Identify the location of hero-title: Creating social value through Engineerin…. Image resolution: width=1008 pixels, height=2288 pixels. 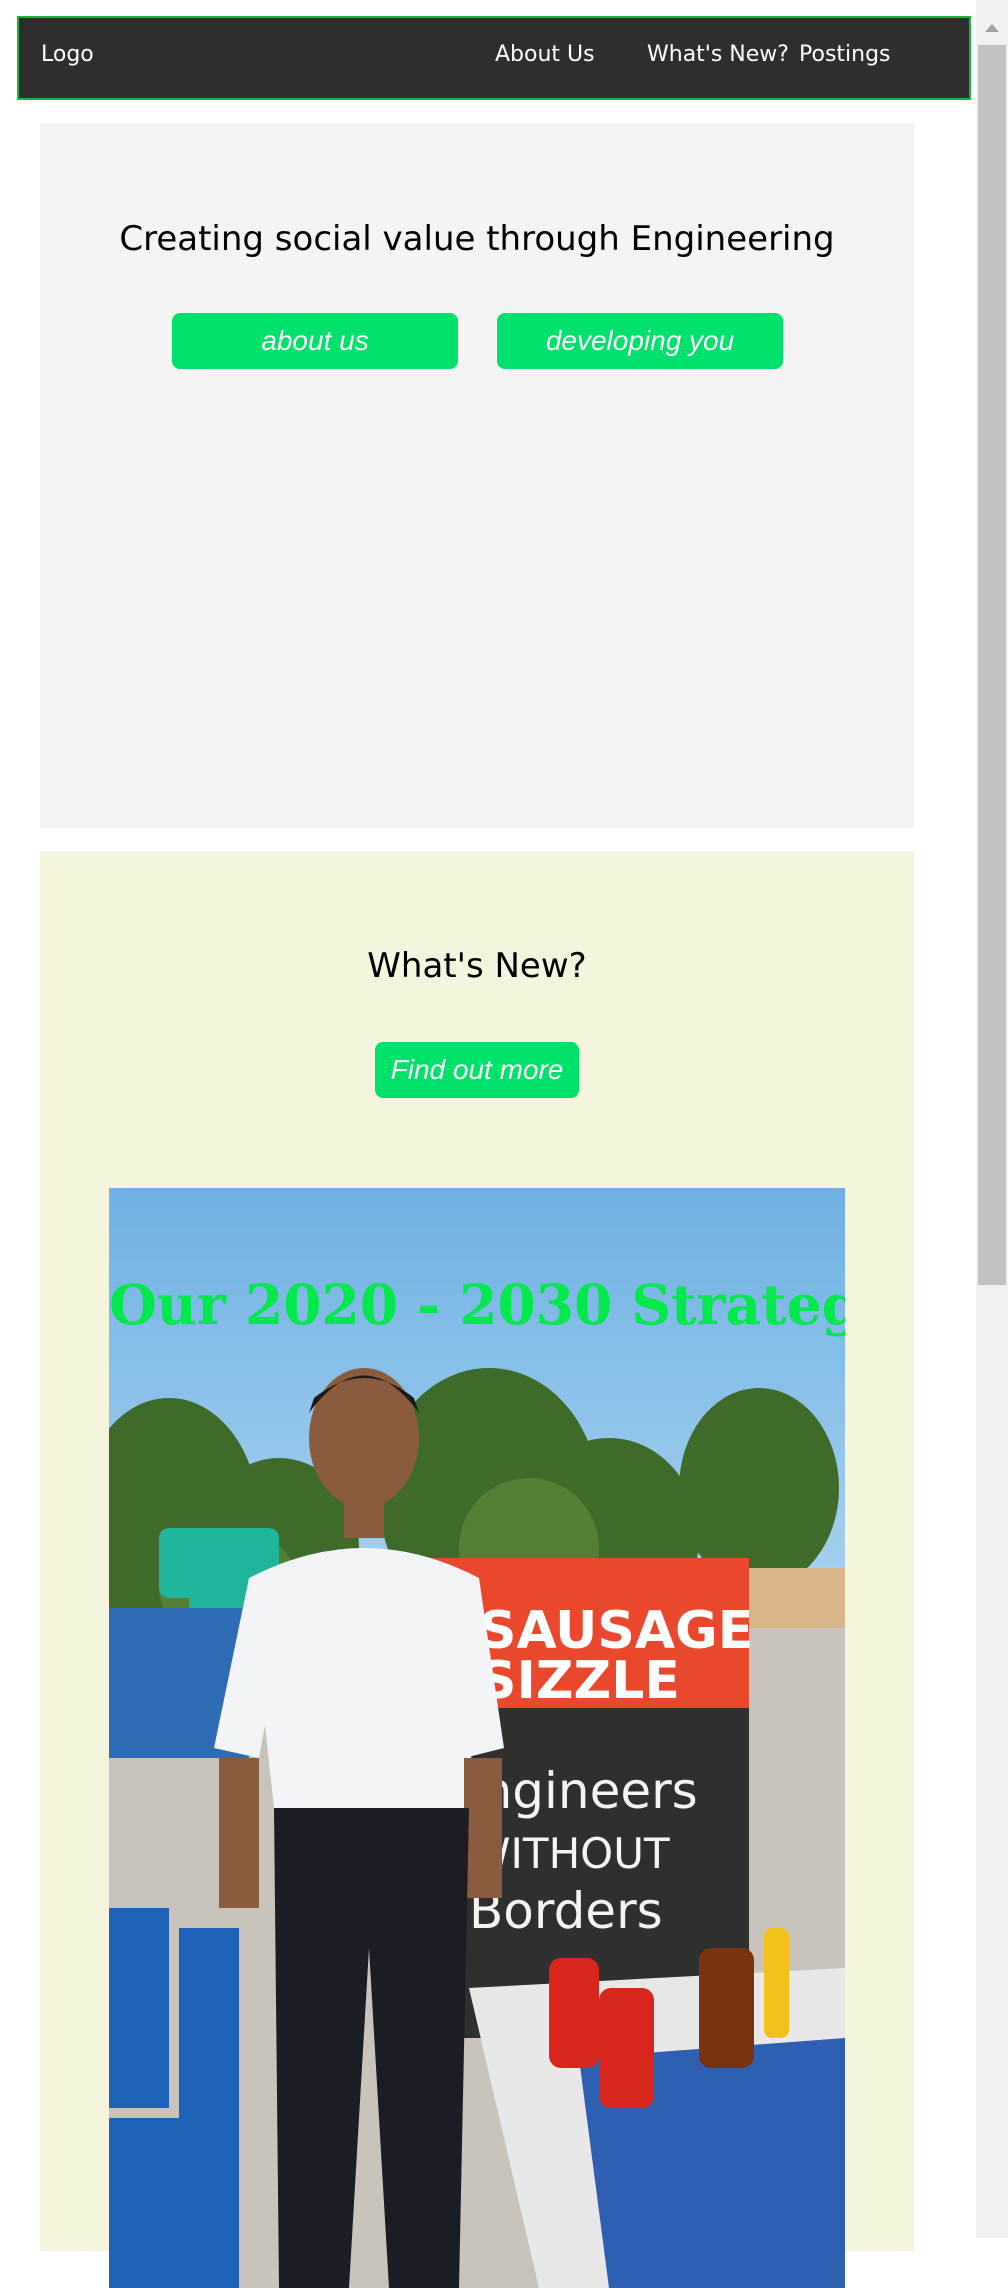
(477, 239).